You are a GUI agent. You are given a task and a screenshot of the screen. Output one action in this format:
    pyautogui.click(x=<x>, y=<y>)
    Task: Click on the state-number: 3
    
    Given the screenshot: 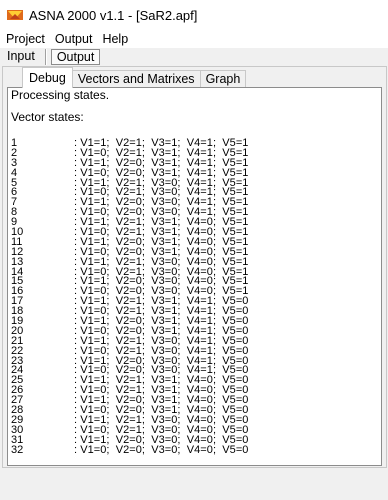 What is the action you would take?
    pyautogui.click(x=14, y=162)
    